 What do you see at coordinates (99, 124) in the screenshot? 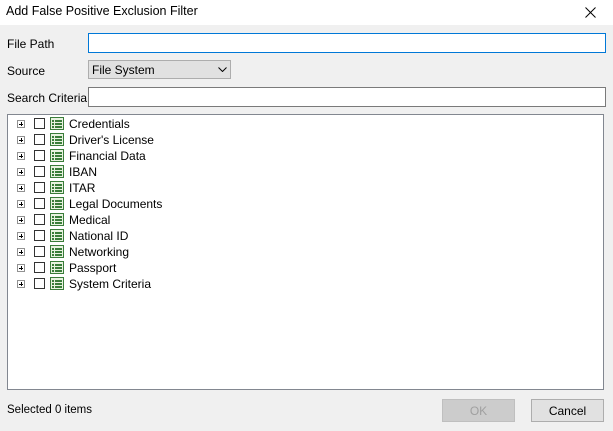
I see `tree-item-label: Credentials` at bounding box center [99, 124].